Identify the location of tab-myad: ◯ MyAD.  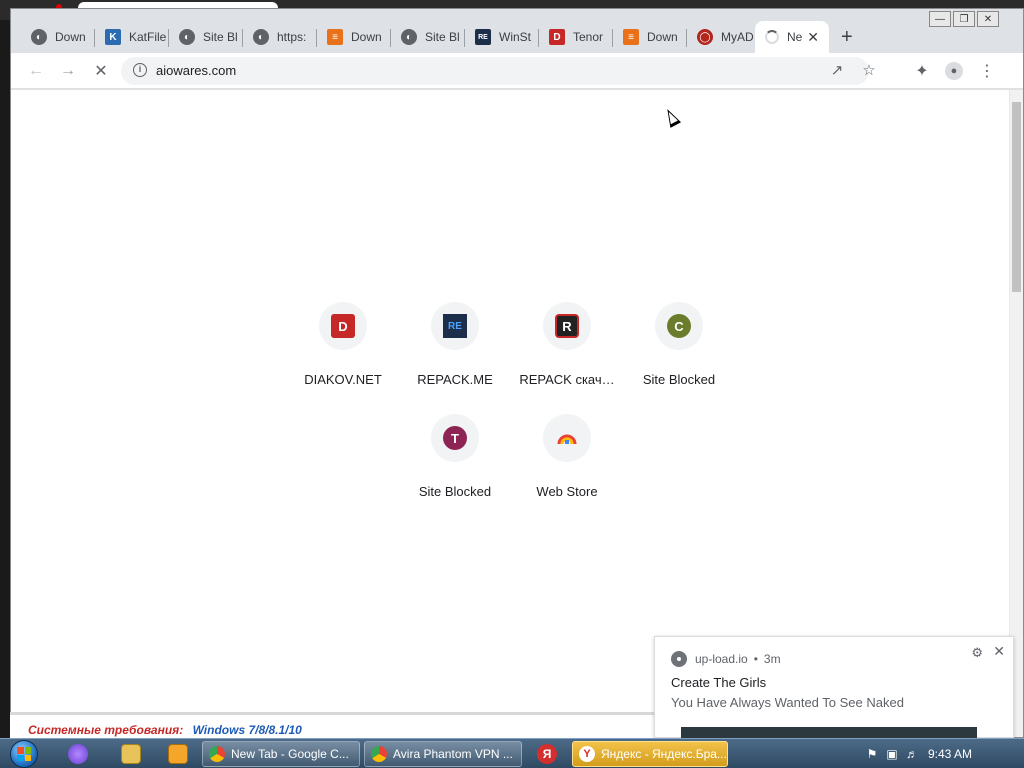
(721, 37).